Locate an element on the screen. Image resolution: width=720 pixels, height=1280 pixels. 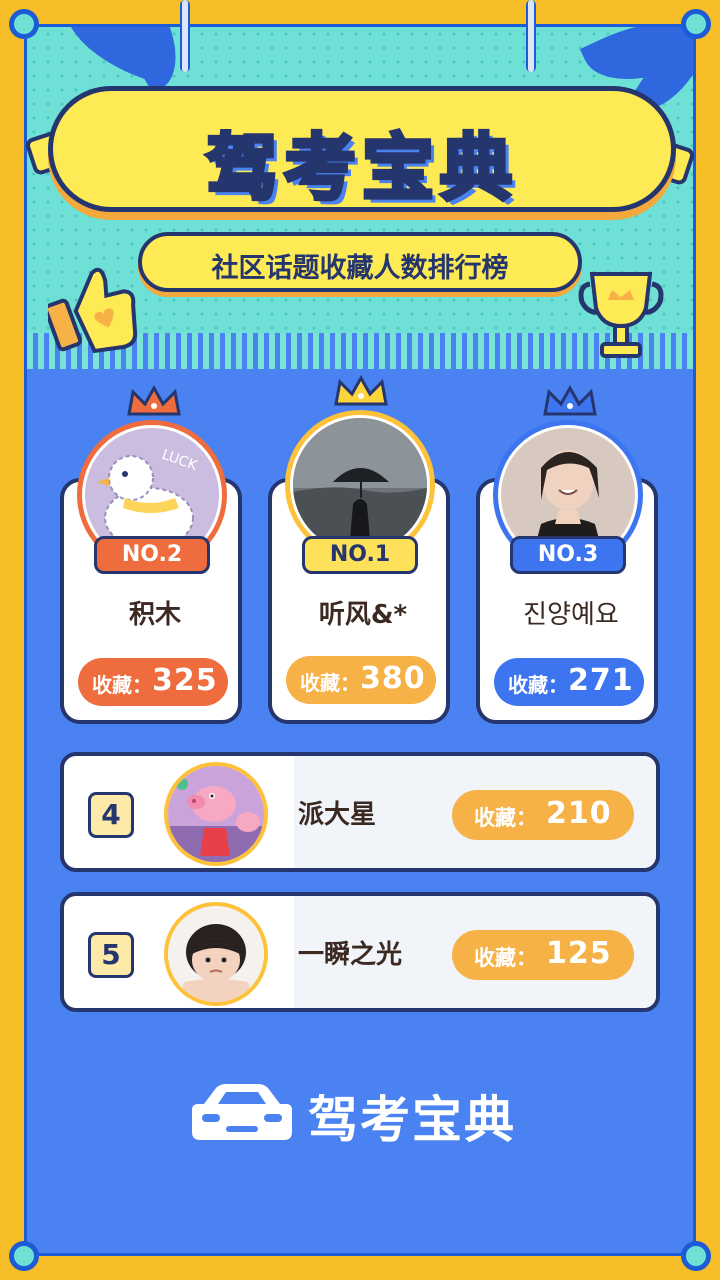
score-value: 210 is located at coordinates (579, 813).